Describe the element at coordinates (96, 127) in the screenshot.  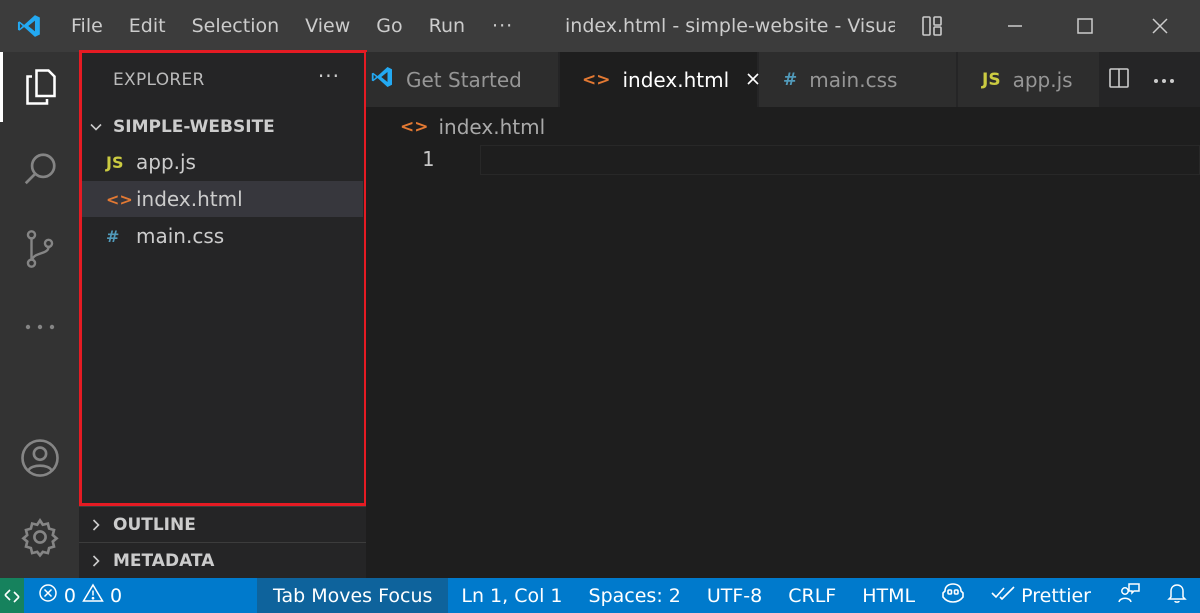
I see `chevron-down-icon` at that location.